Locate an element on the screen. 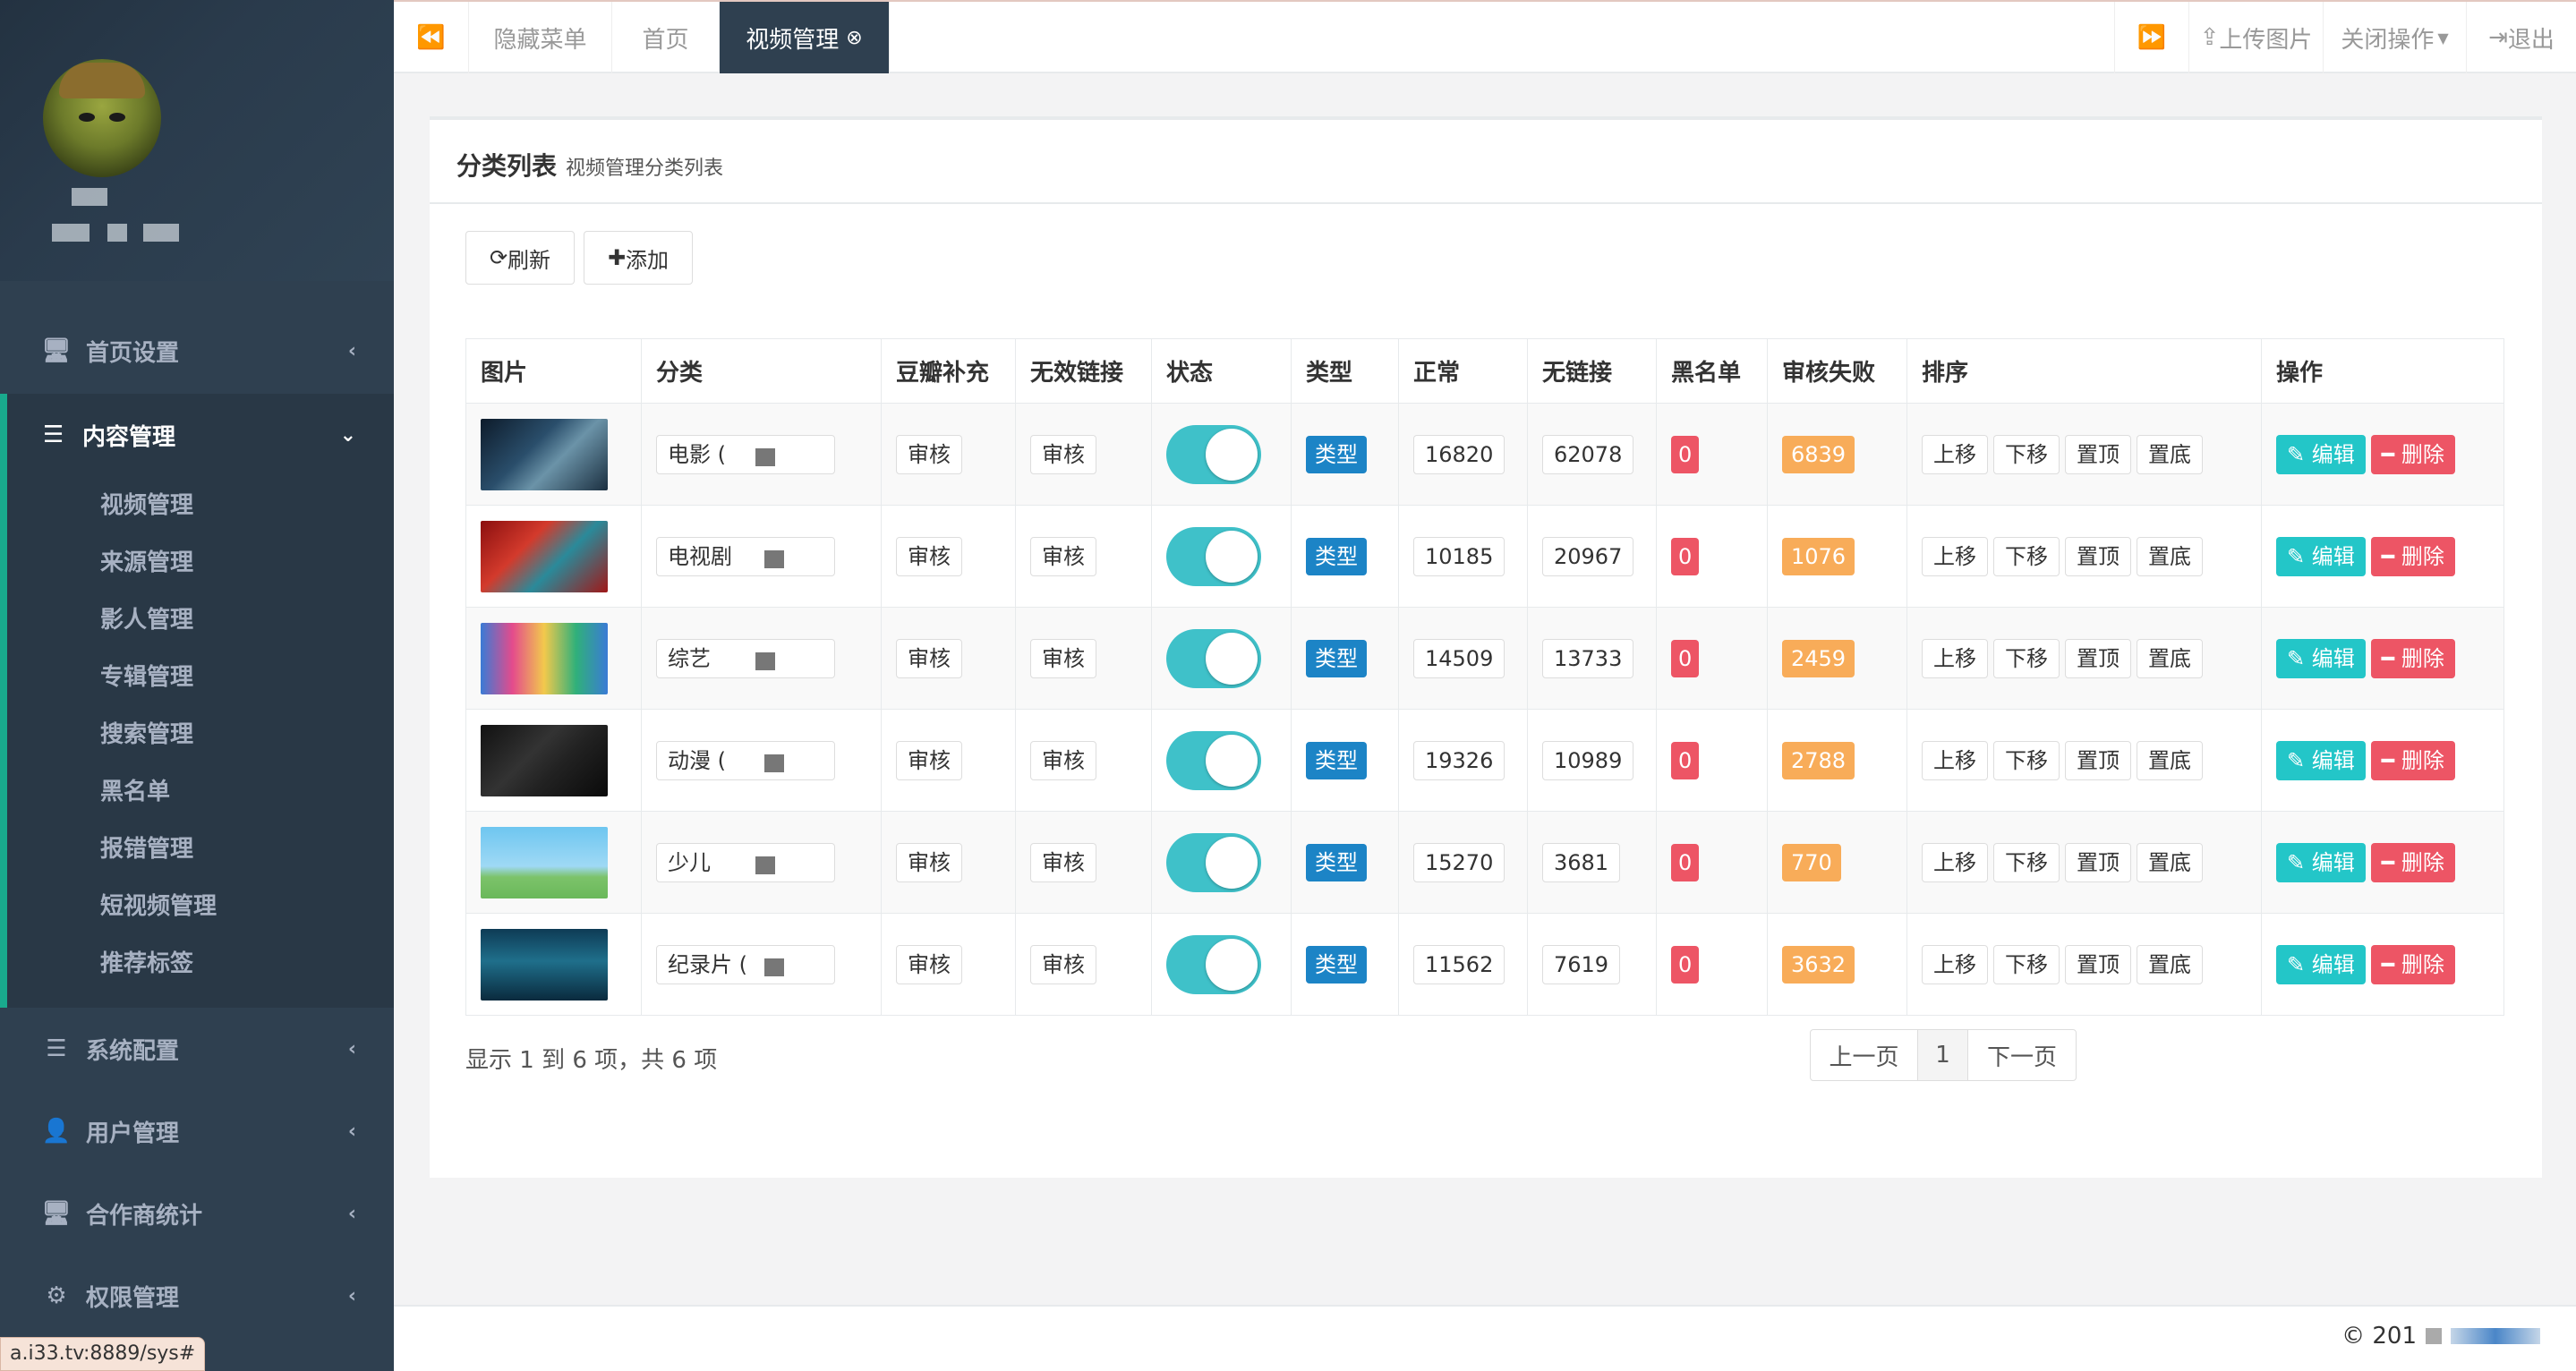  col-sort: 排序 is located at coordinates (2084, 371).